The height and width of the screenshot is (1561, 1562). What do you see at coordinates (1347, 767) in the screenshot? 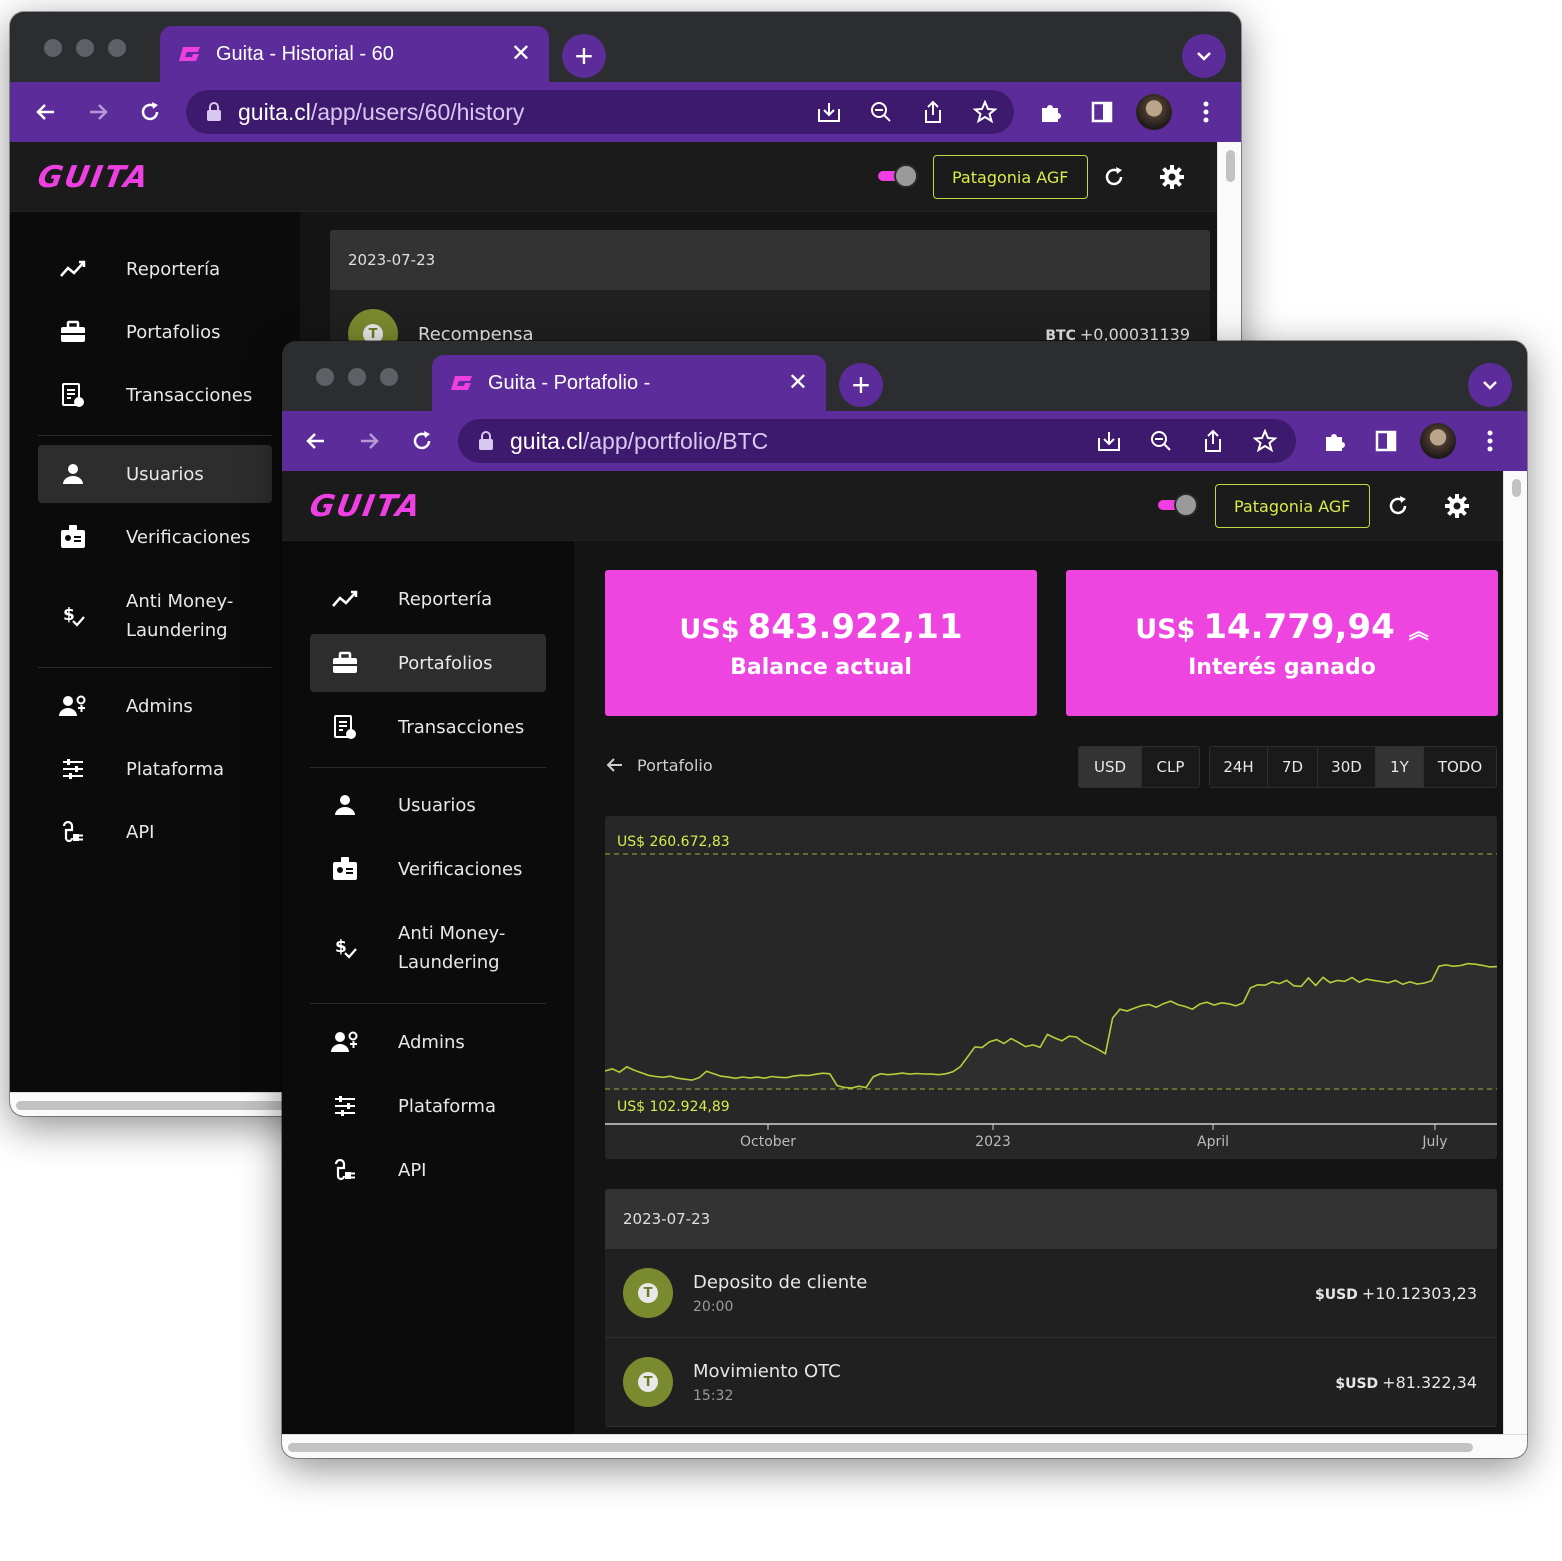
I see `range-option-30d: 30D` at bounding box center [1347, 767].